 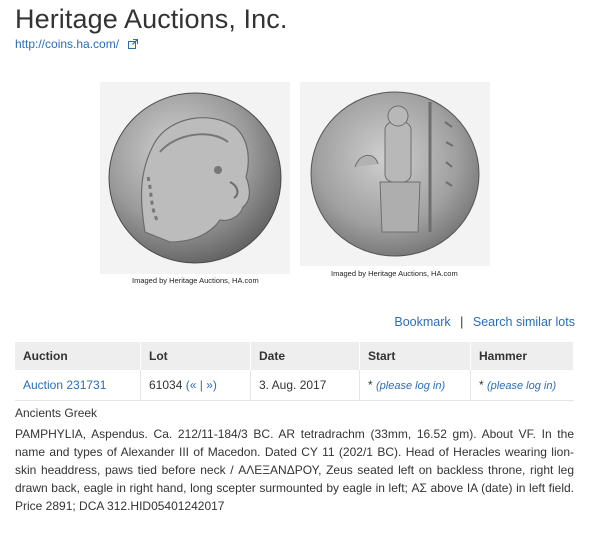 I want to click on coin-reverse-art, so click(x=395, y=174).